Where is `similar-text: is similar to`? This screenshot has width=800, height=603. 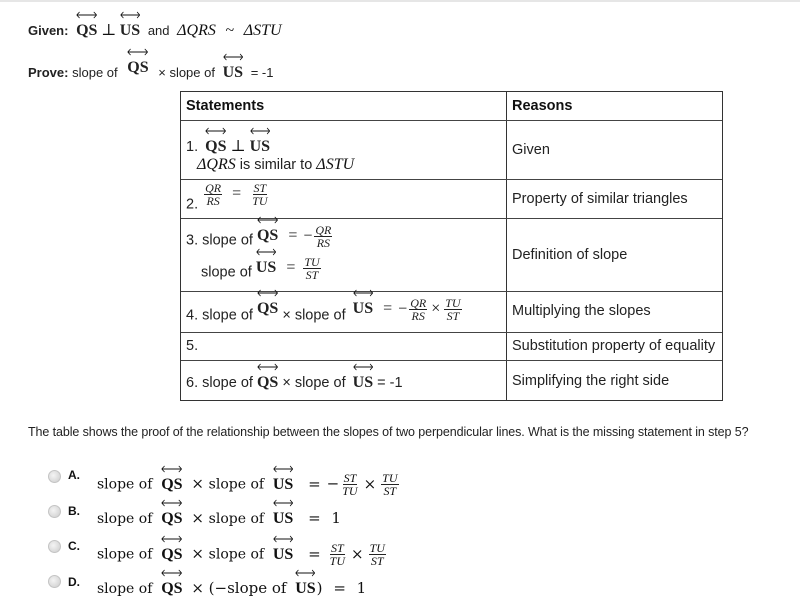 similar-text: is similar to is located at coordinates (276, 165).